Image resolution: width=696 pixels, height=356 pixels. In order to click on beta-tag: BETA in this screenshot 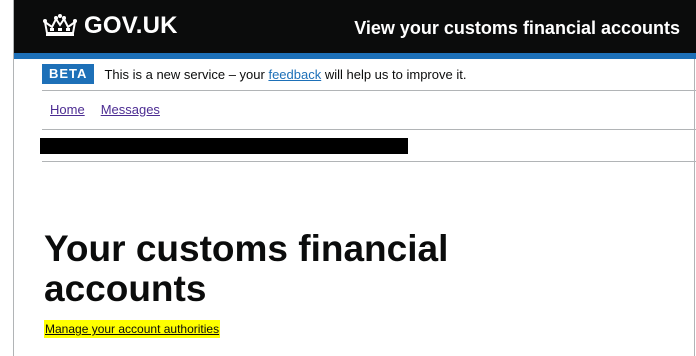, I will do `click(68, 74)`.